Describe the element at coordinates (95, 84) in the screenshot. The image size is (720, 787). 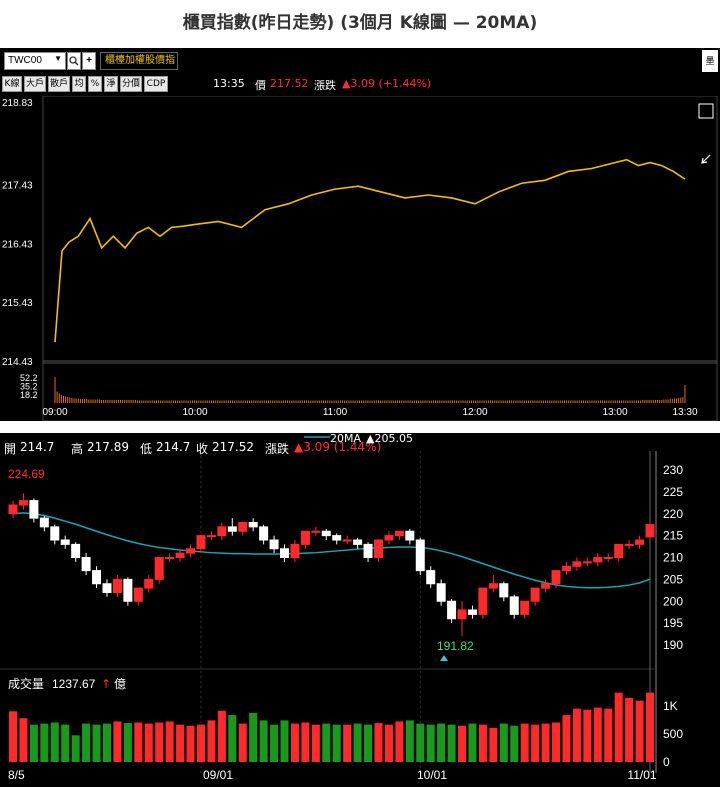
I see `toolbar-button: %` at that location.